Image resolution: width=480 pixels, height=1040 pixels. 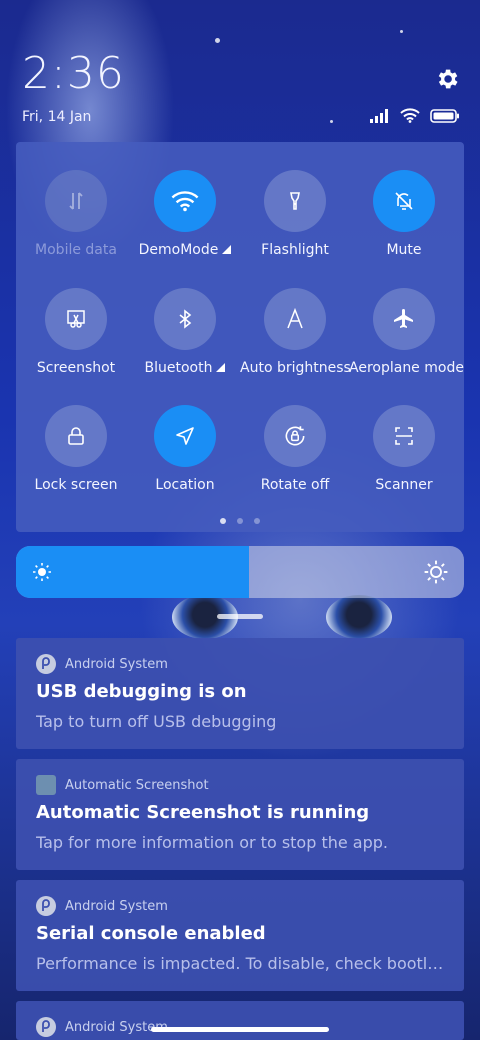 I want to click on brightness-low-icon, so click(x=42, y=574).